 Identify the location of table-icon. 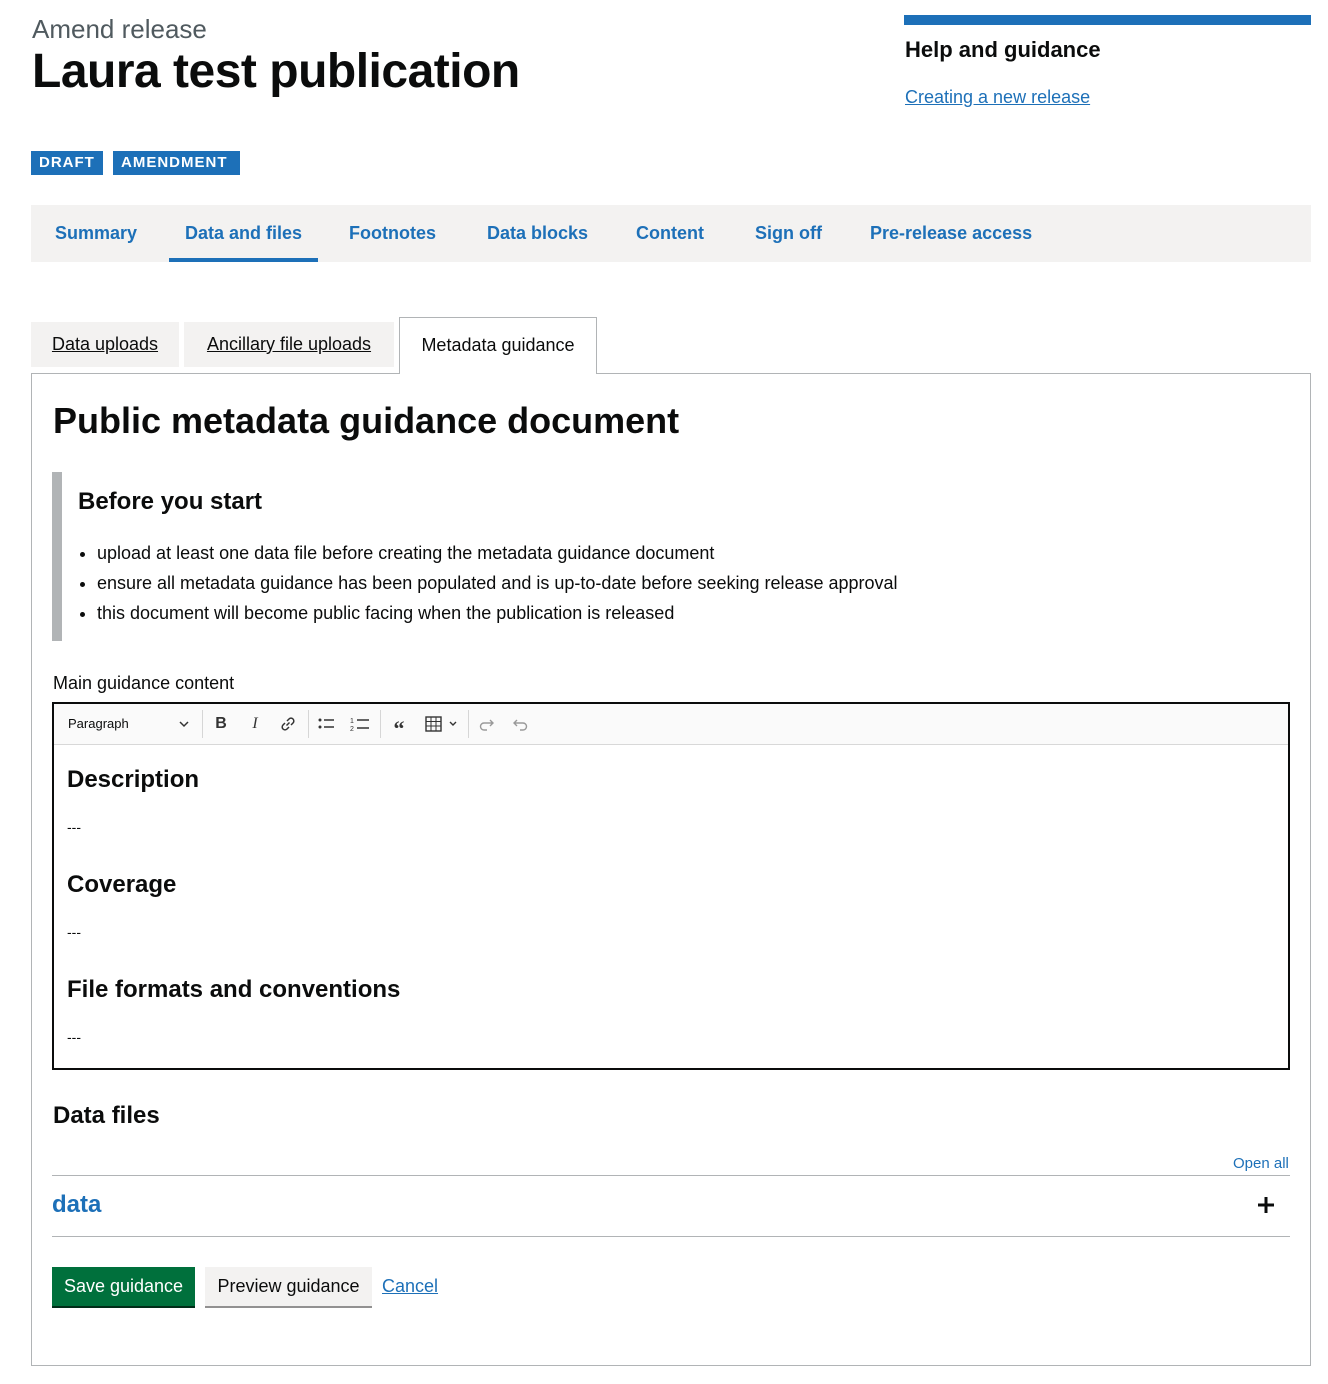
(442, 724).